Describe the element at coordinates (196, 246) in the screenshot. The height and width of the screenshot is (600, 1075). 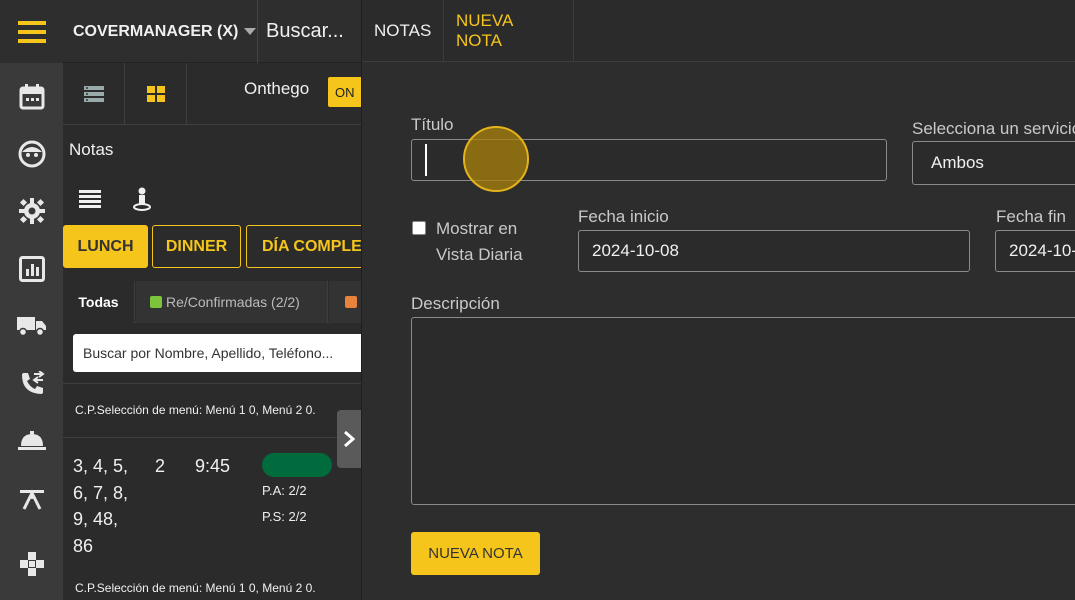
I see `shift-dinner-button: DINNER` at that location.